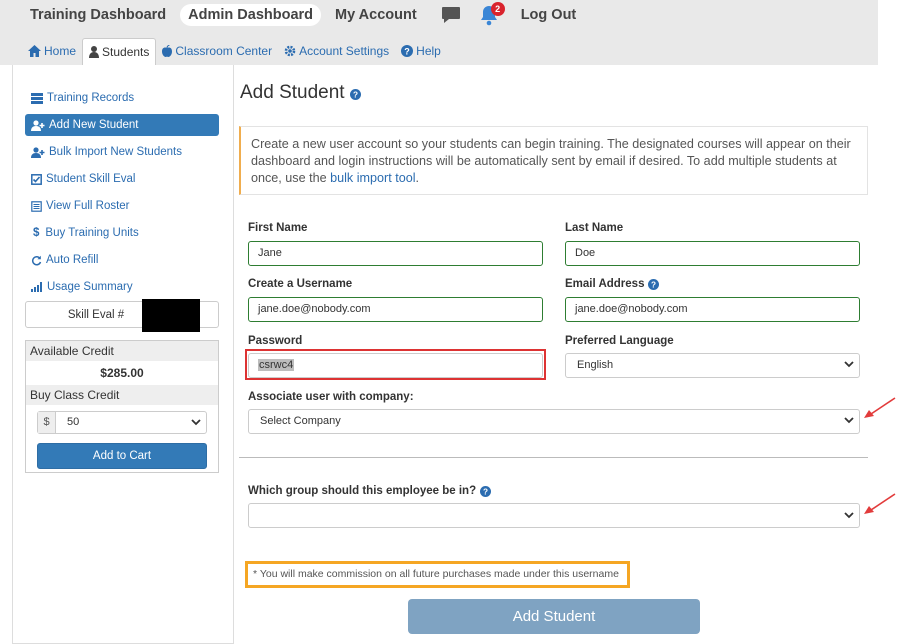 The height and width of the screenshot is (644, 897). I want to click on nav-my-account: My Account, so click(376, 15).